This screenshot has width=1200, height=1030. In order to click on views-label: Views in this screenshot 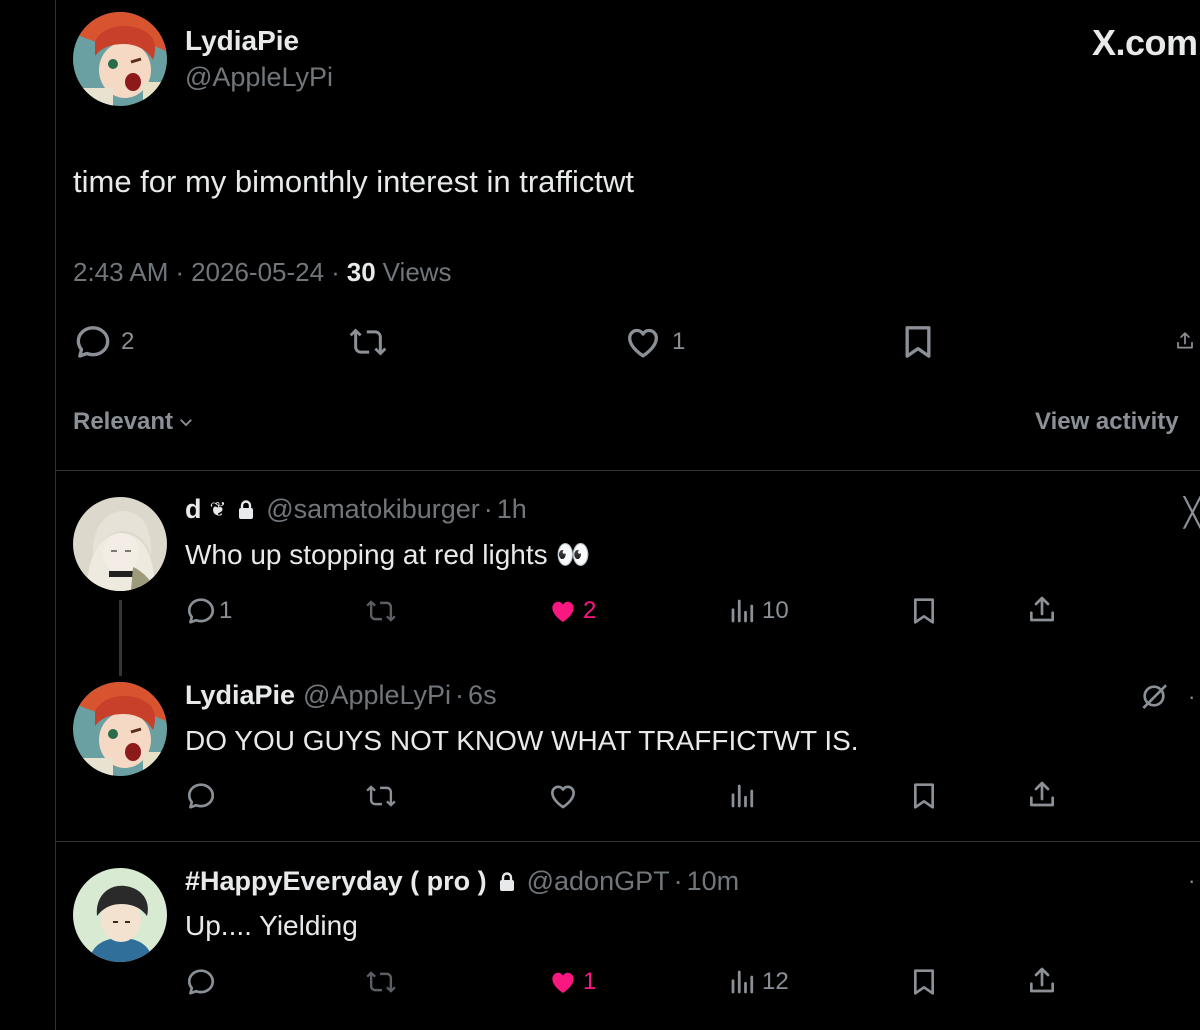, I will do `click(417, 272)`.